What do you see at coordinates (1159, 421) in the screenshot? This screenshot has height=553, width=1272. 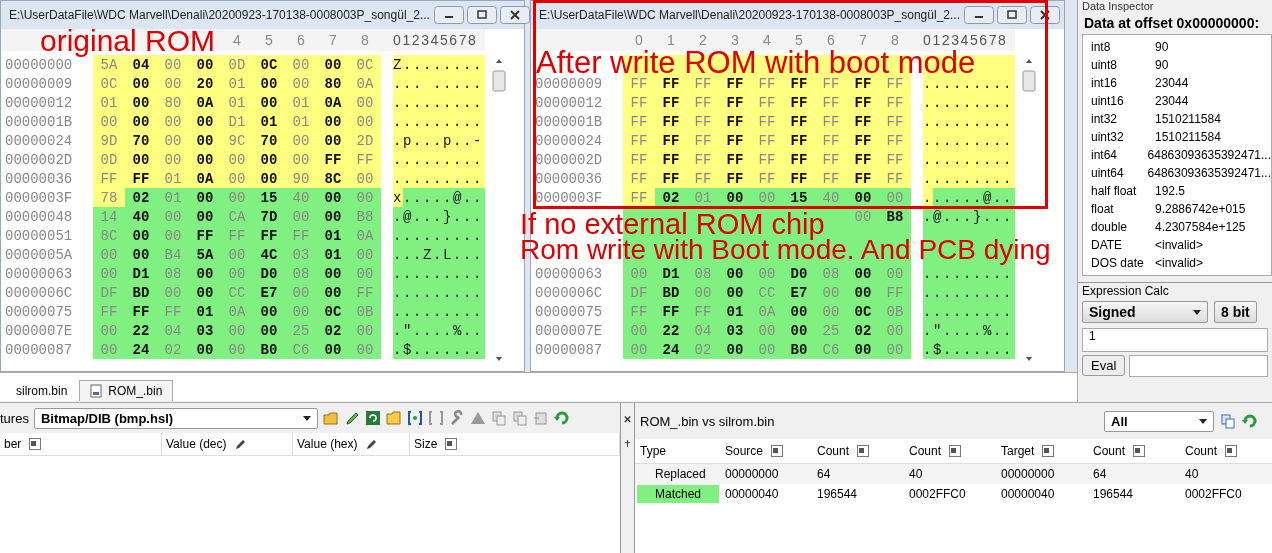 I see `filter-dropdown: All` at bounding box center [1159, 421].